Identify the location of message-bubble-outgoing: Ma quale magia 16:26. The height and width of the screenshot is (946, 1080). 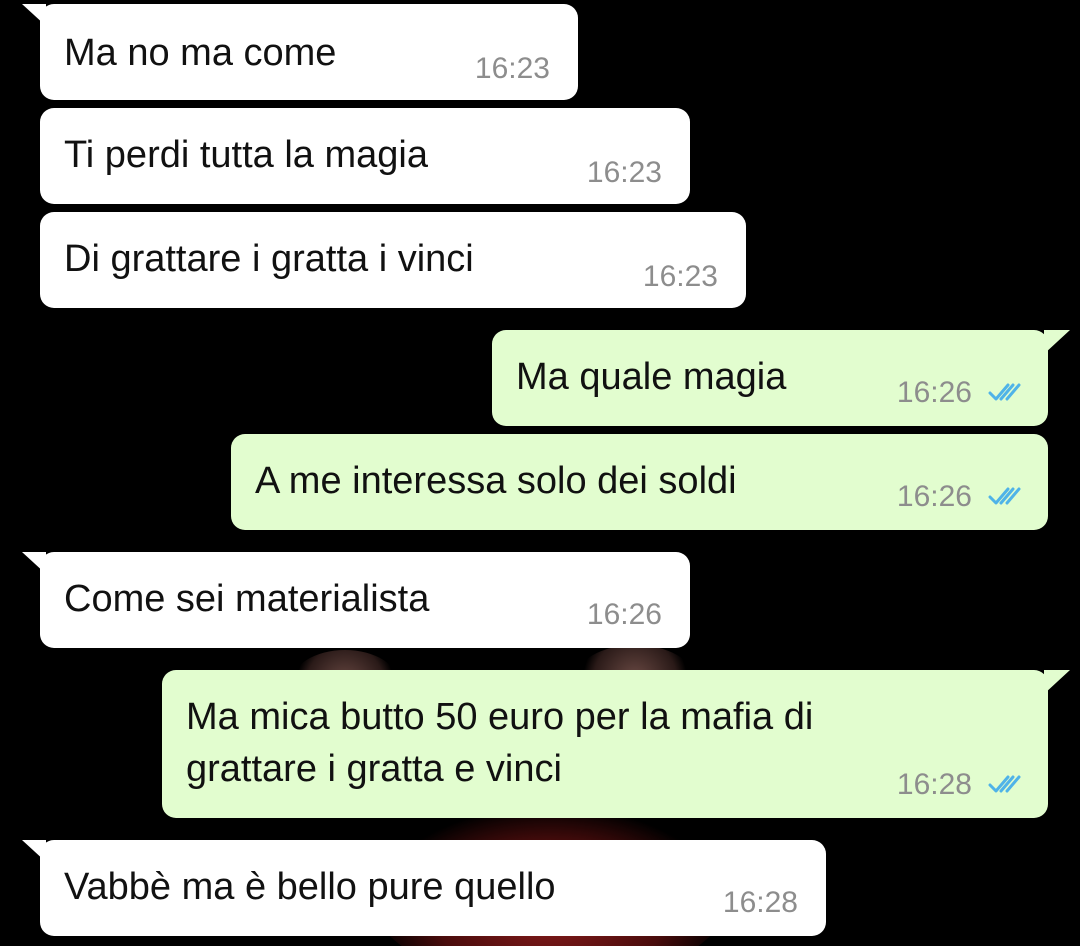
(781, 378).